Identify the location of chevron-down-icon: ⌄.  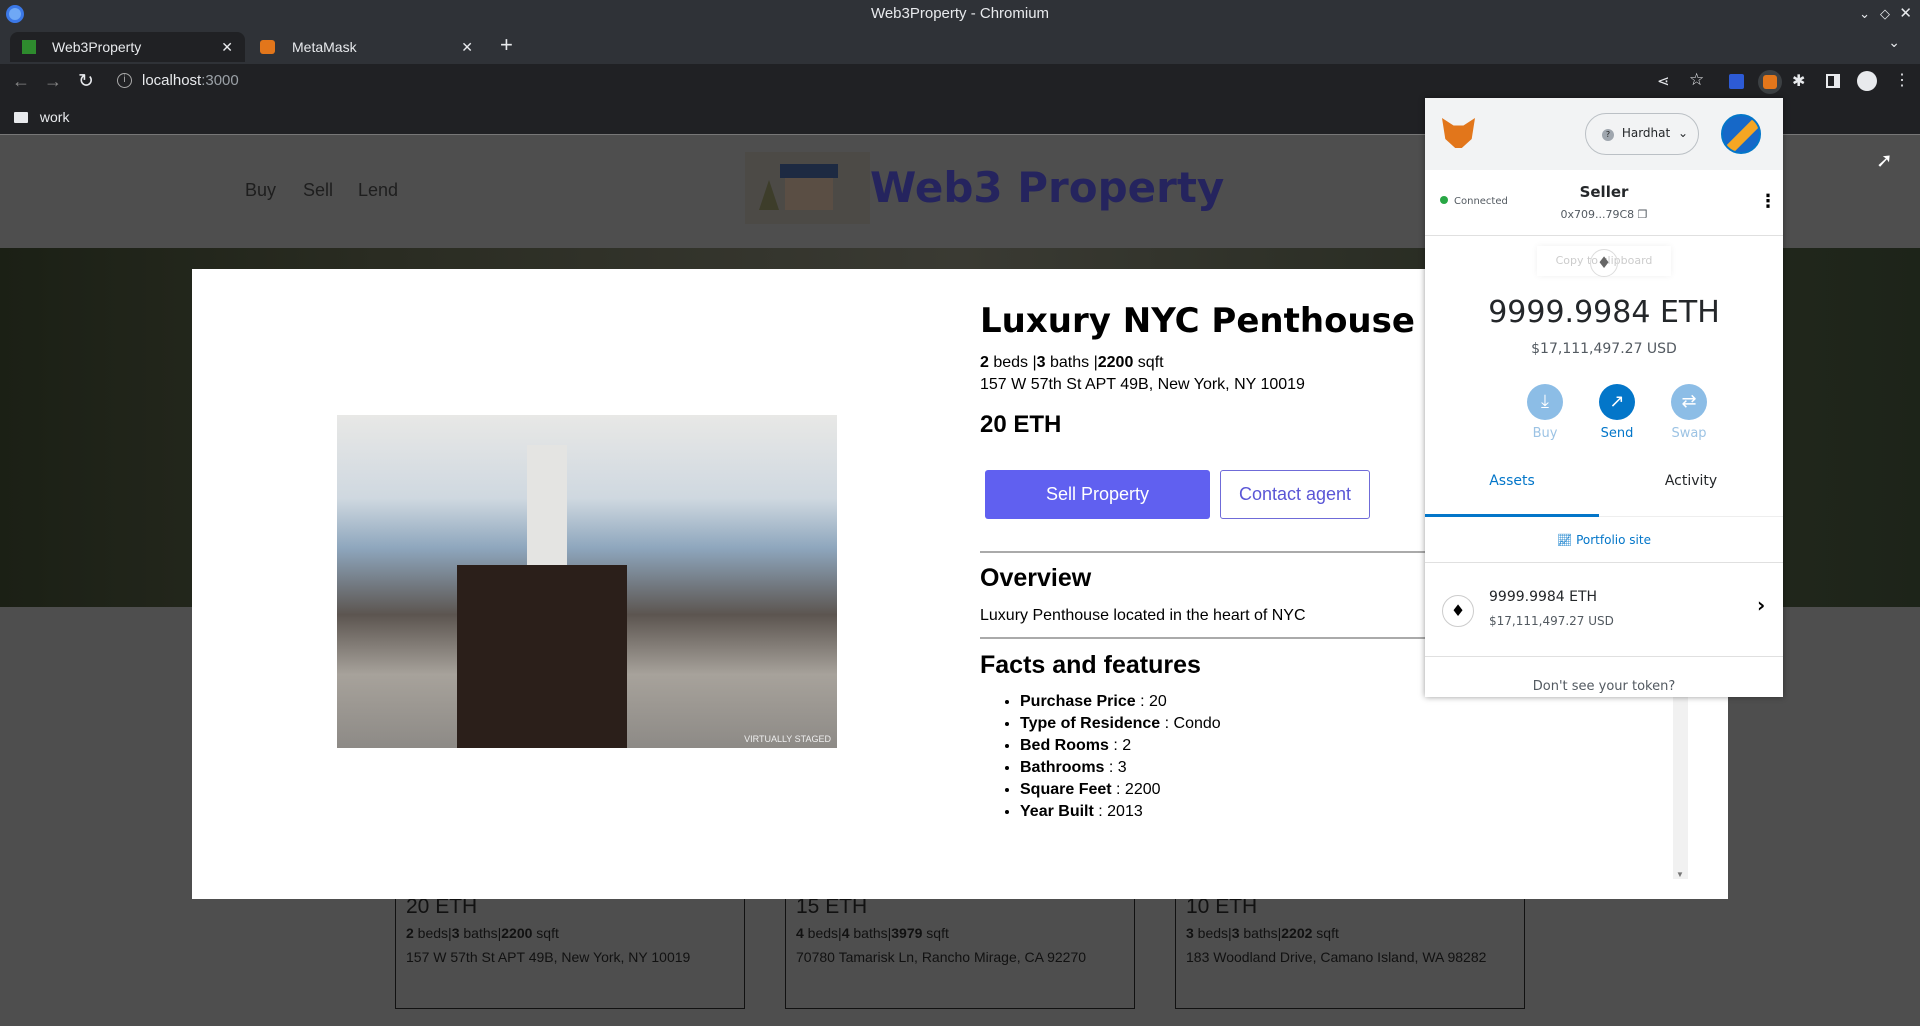
(1683, 133).